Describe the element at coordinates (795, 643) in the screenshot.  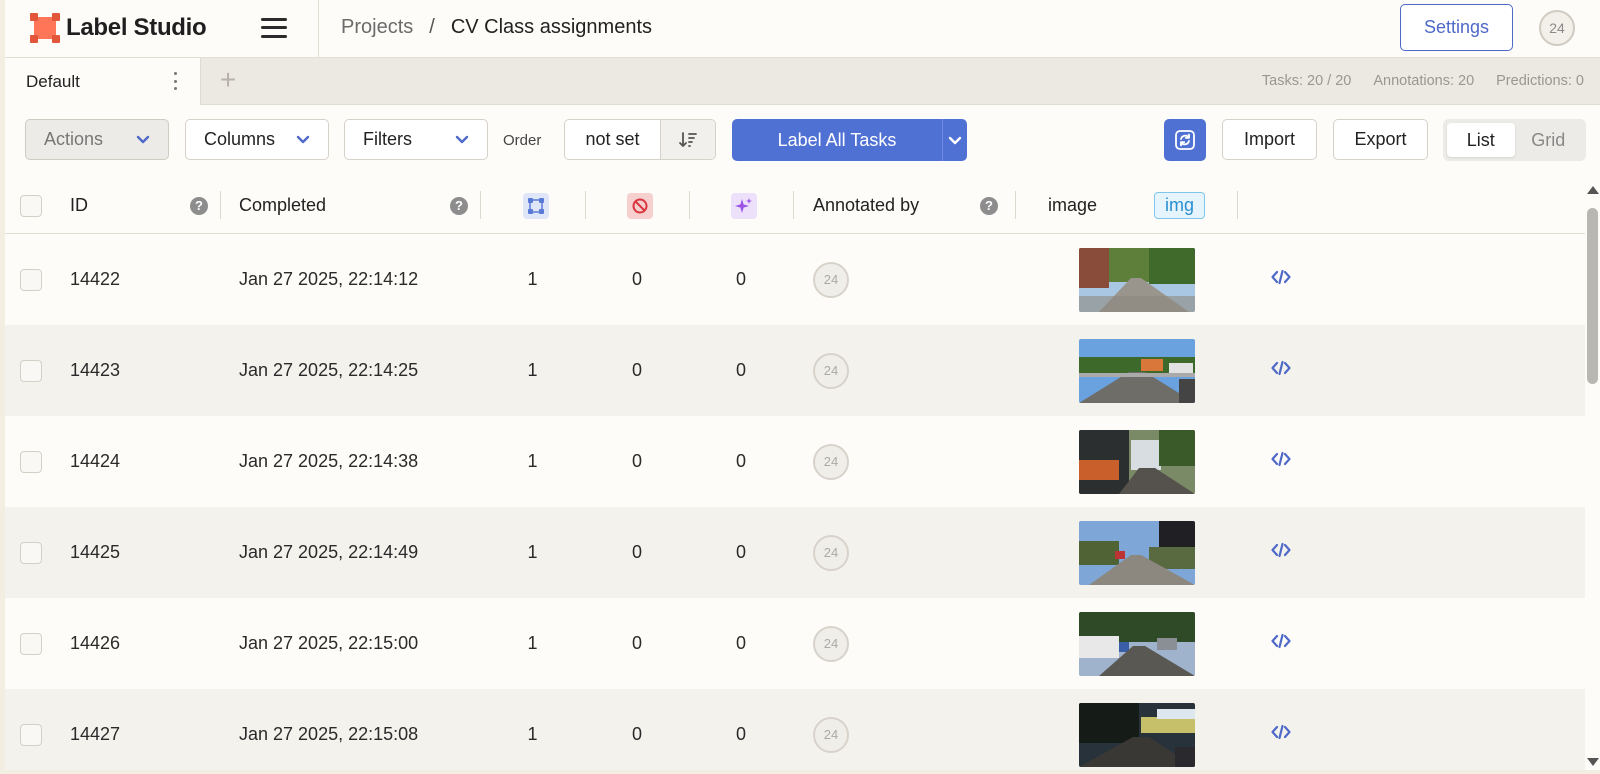
I see `table-row: 14426 Jan 27 2025, 22:15:00 1 0 0 24` at that location.